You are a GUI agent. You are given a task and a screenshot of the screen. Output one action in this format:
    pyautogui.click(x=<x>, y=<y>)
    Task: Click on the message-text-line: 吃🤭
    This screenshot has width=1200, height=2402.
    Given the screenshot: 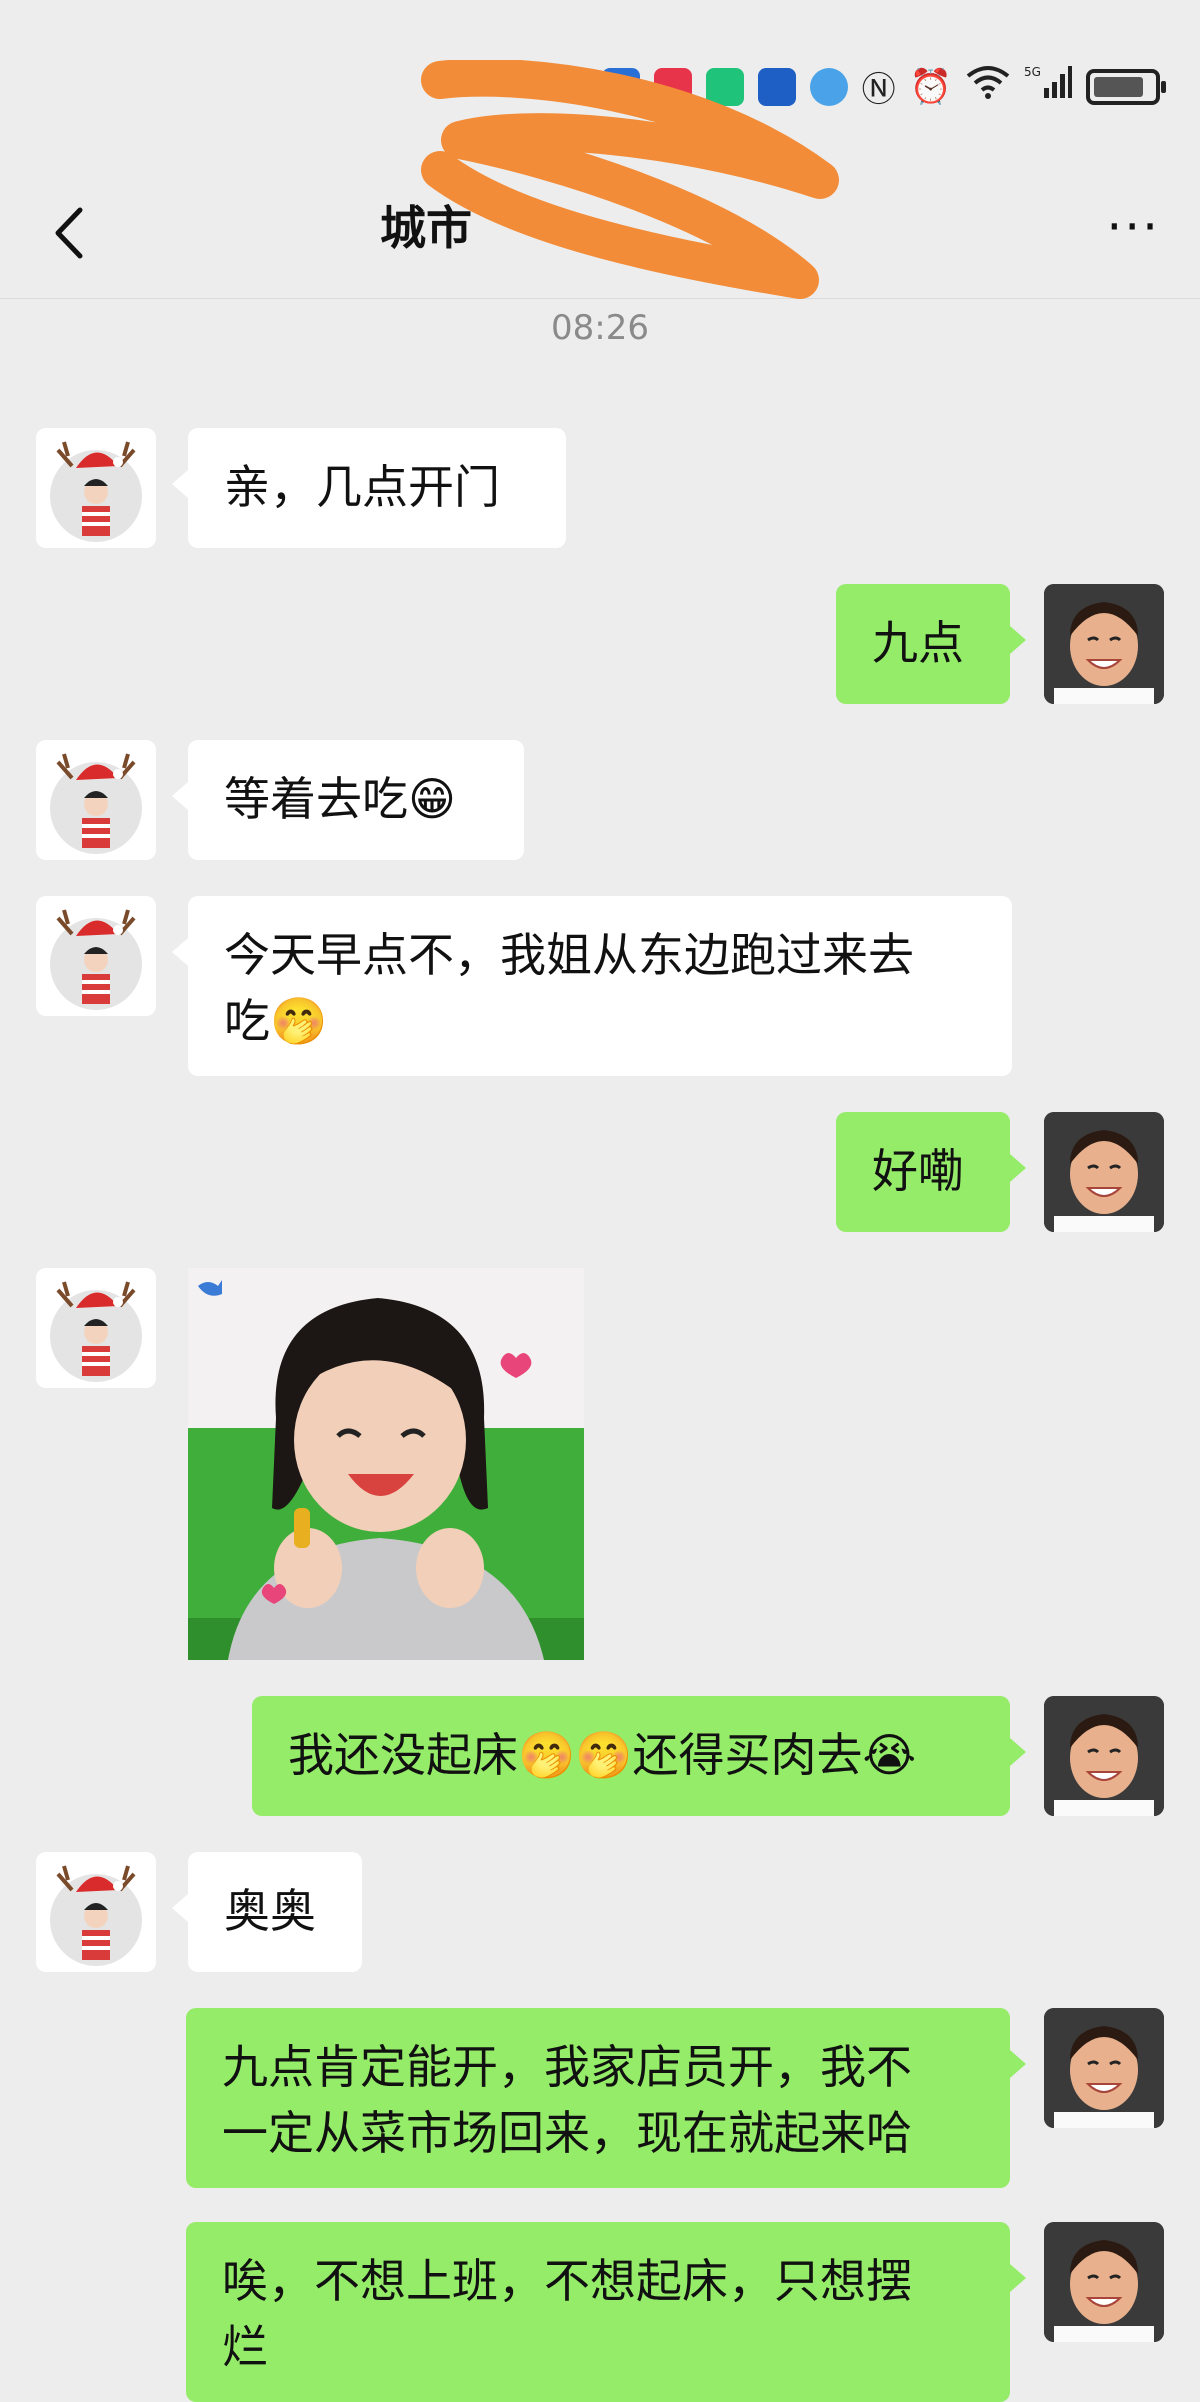 What is the action you would take?
    pyautogui.click(x=276, y=1021)
    